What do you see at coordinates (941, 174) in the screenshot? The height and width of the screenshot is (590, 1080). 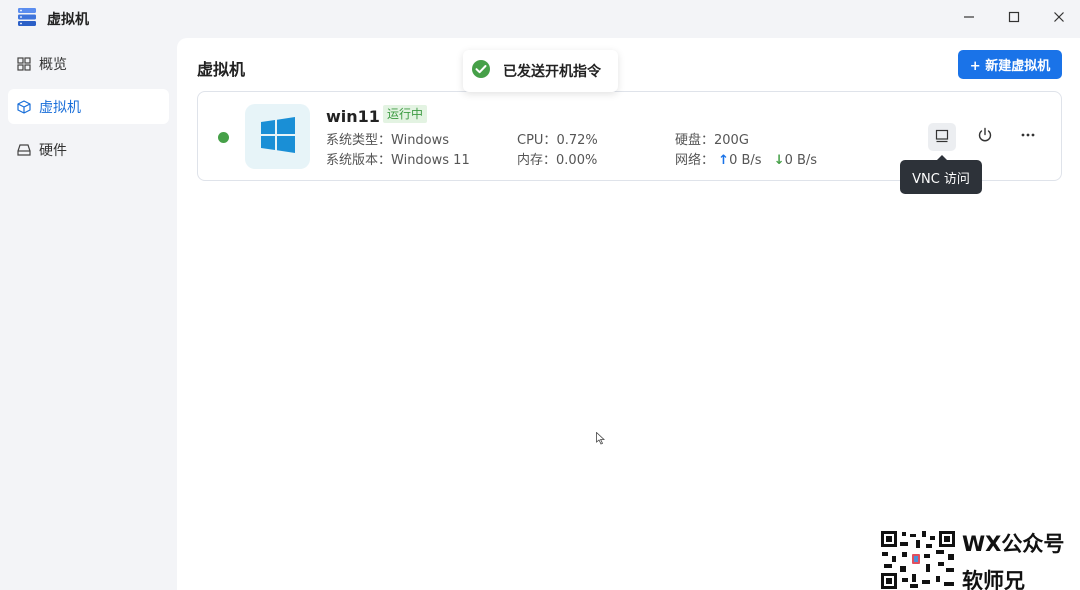 I see `vnc-tooltip: VNC 访问` at bounding box center [941, 174].